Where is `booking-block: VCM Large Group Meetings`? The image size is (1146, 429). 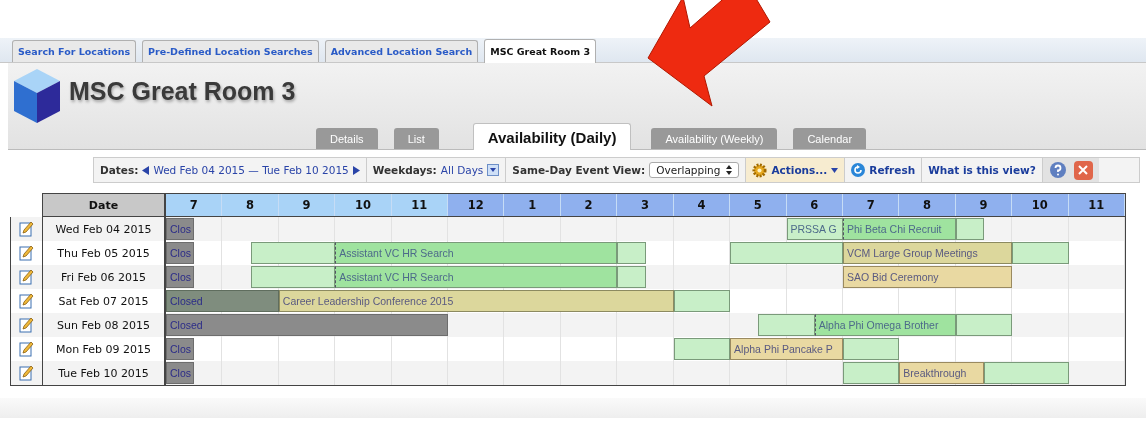
booking-block: VCM Large Group Meetings is located at coordinates (927, 253).